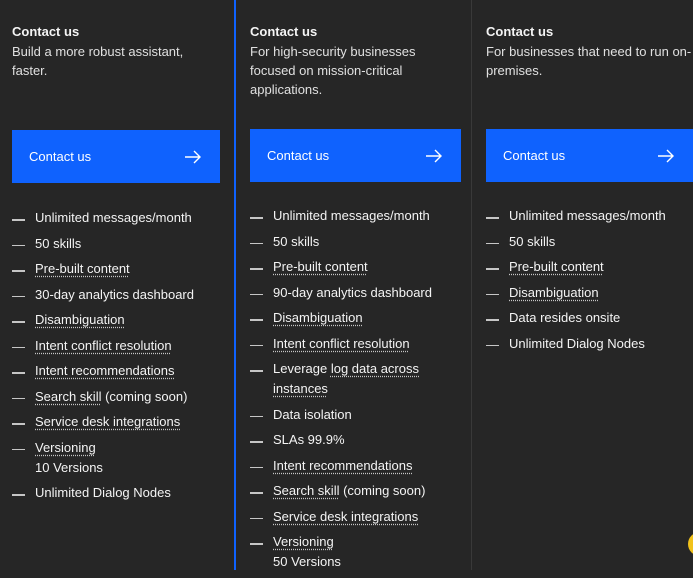 The image size is (693, 578). I want to click on feature-item: Versioning 50 Versions, so click(357, 552).